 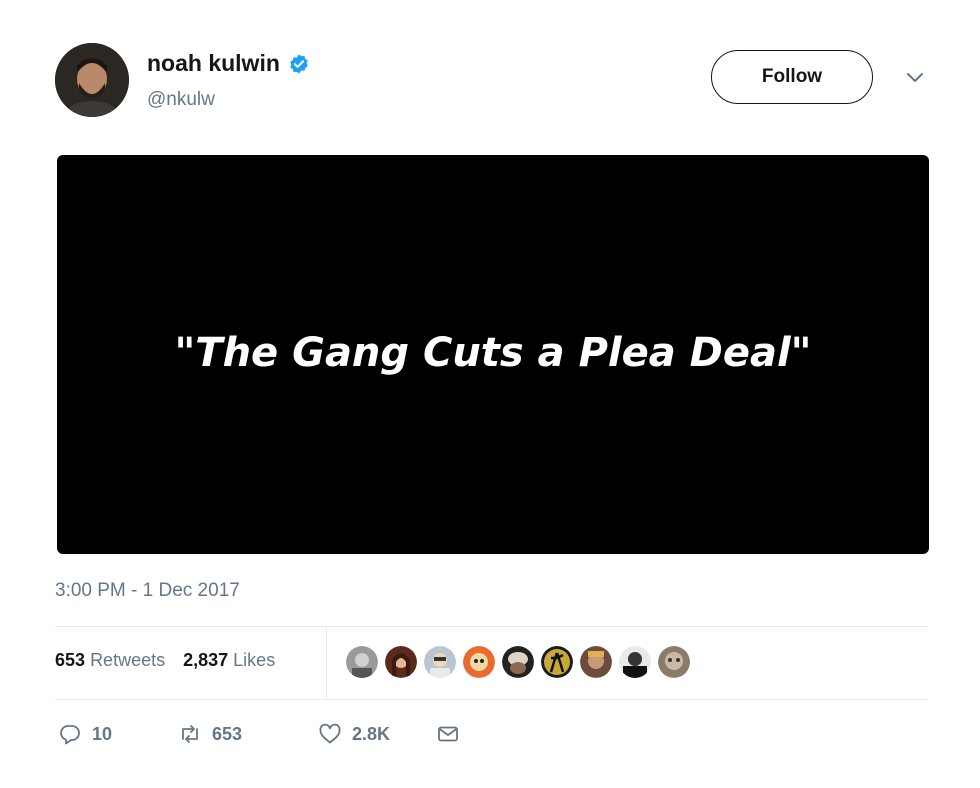 I want to click on likes-stat-count: 2,837, so click(x=206, y=660).